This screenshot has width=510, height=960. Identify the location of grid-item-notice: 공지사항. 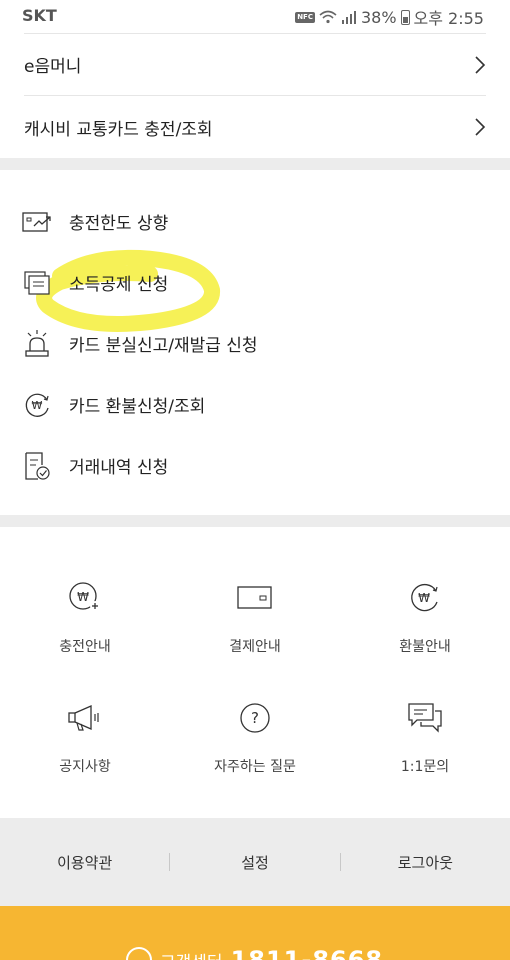
(85, 737).